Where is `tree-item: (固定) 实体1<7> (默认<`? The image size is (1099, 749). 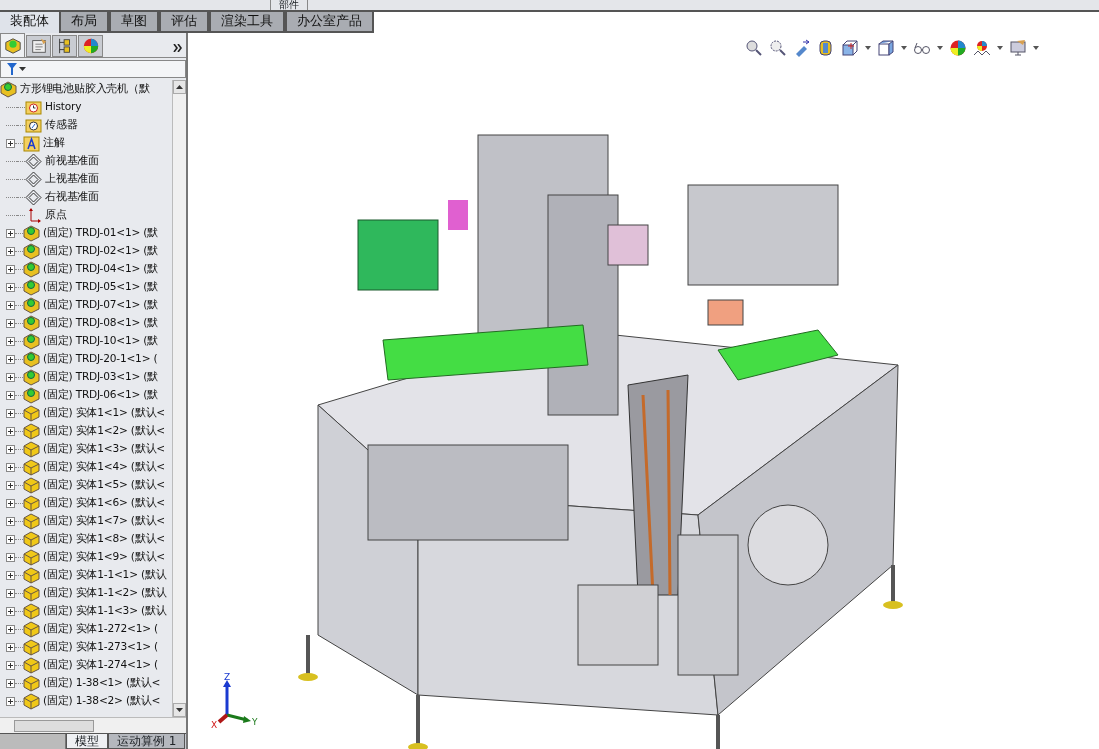 tree-item: (固定) 实体1<7> (默认< is located at coordinates (86, 521).